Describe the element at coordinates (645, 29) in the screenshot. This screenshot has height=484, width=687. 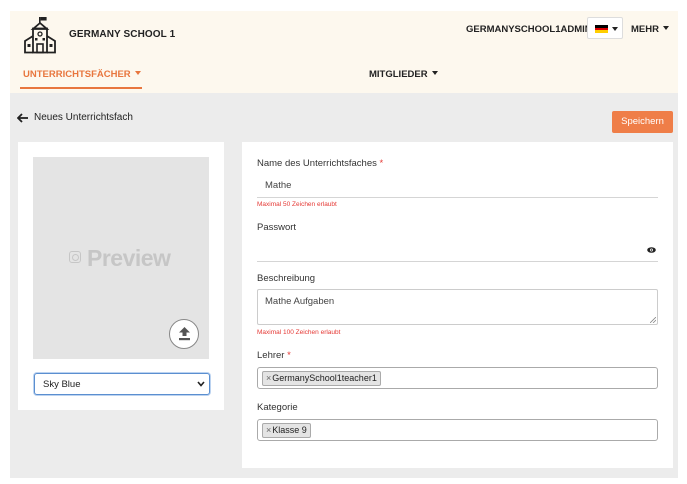
I see `more-label: MEHR` at that location.